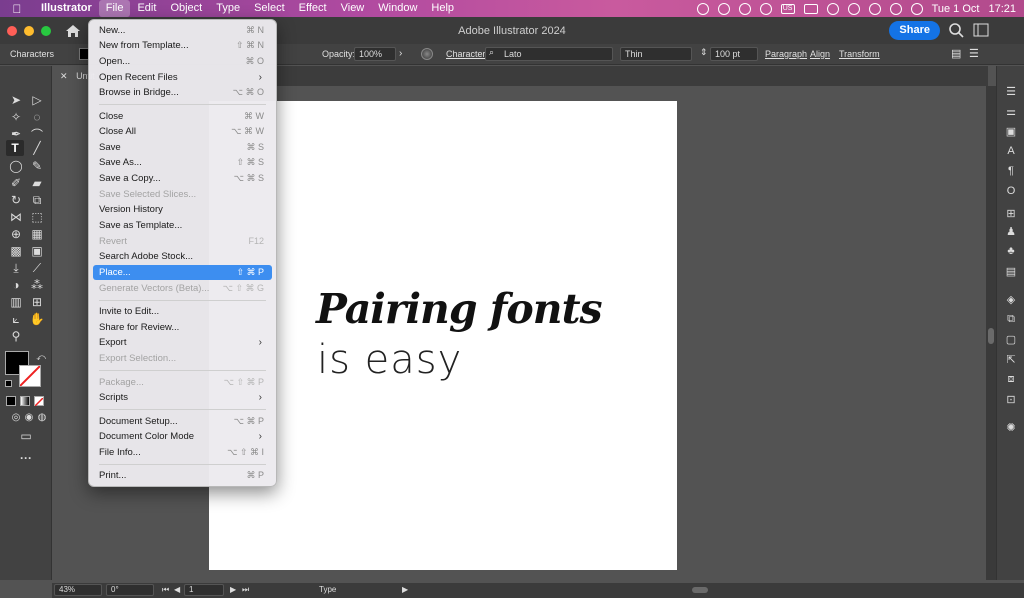  I want to click on pathfinder-icon: ⊡, so click(1011, 399).